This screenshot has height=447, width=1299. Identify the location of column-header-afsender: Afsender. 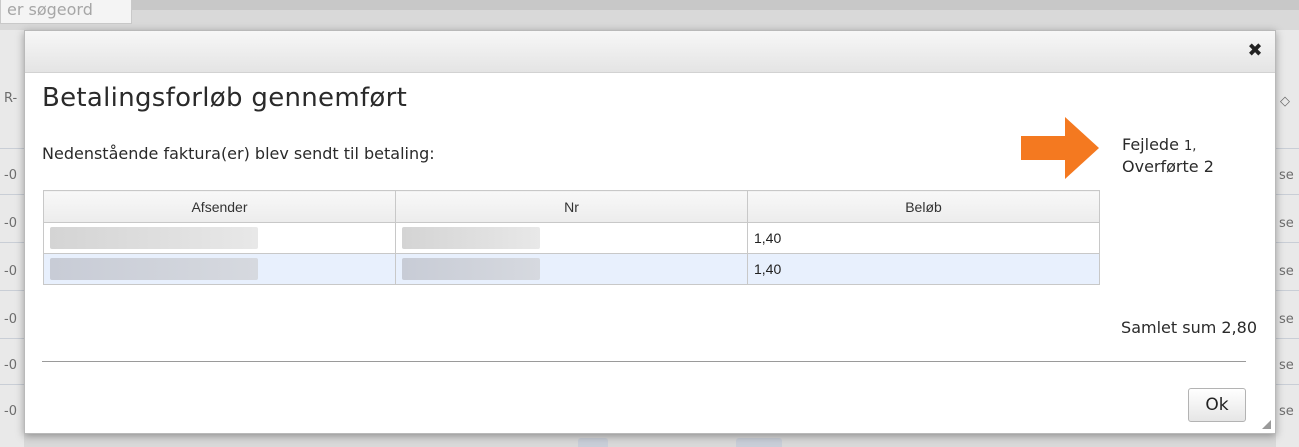
(219, 206).